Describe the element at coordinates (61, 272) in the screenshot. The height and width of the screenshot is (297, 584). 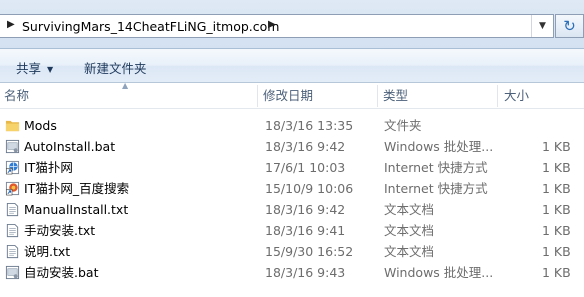
I see `file-name: 自动安装.bat` at that location.